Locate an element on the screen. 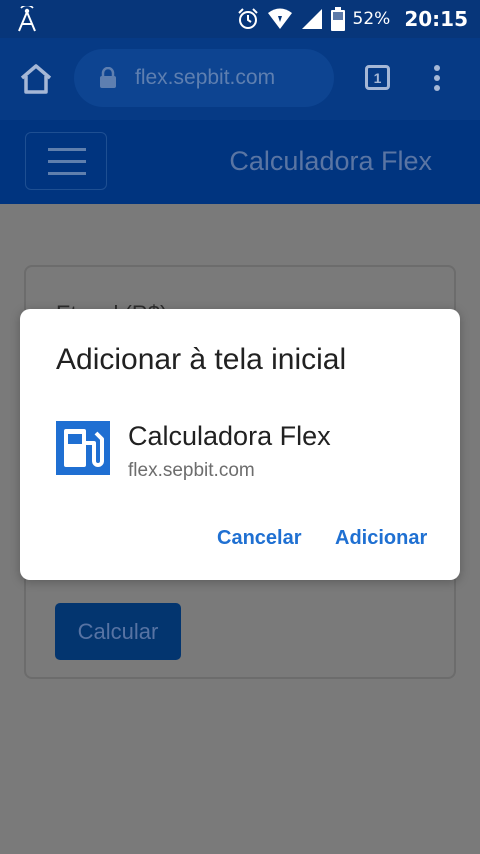  signal-icon is located at coordinates (311, 19).